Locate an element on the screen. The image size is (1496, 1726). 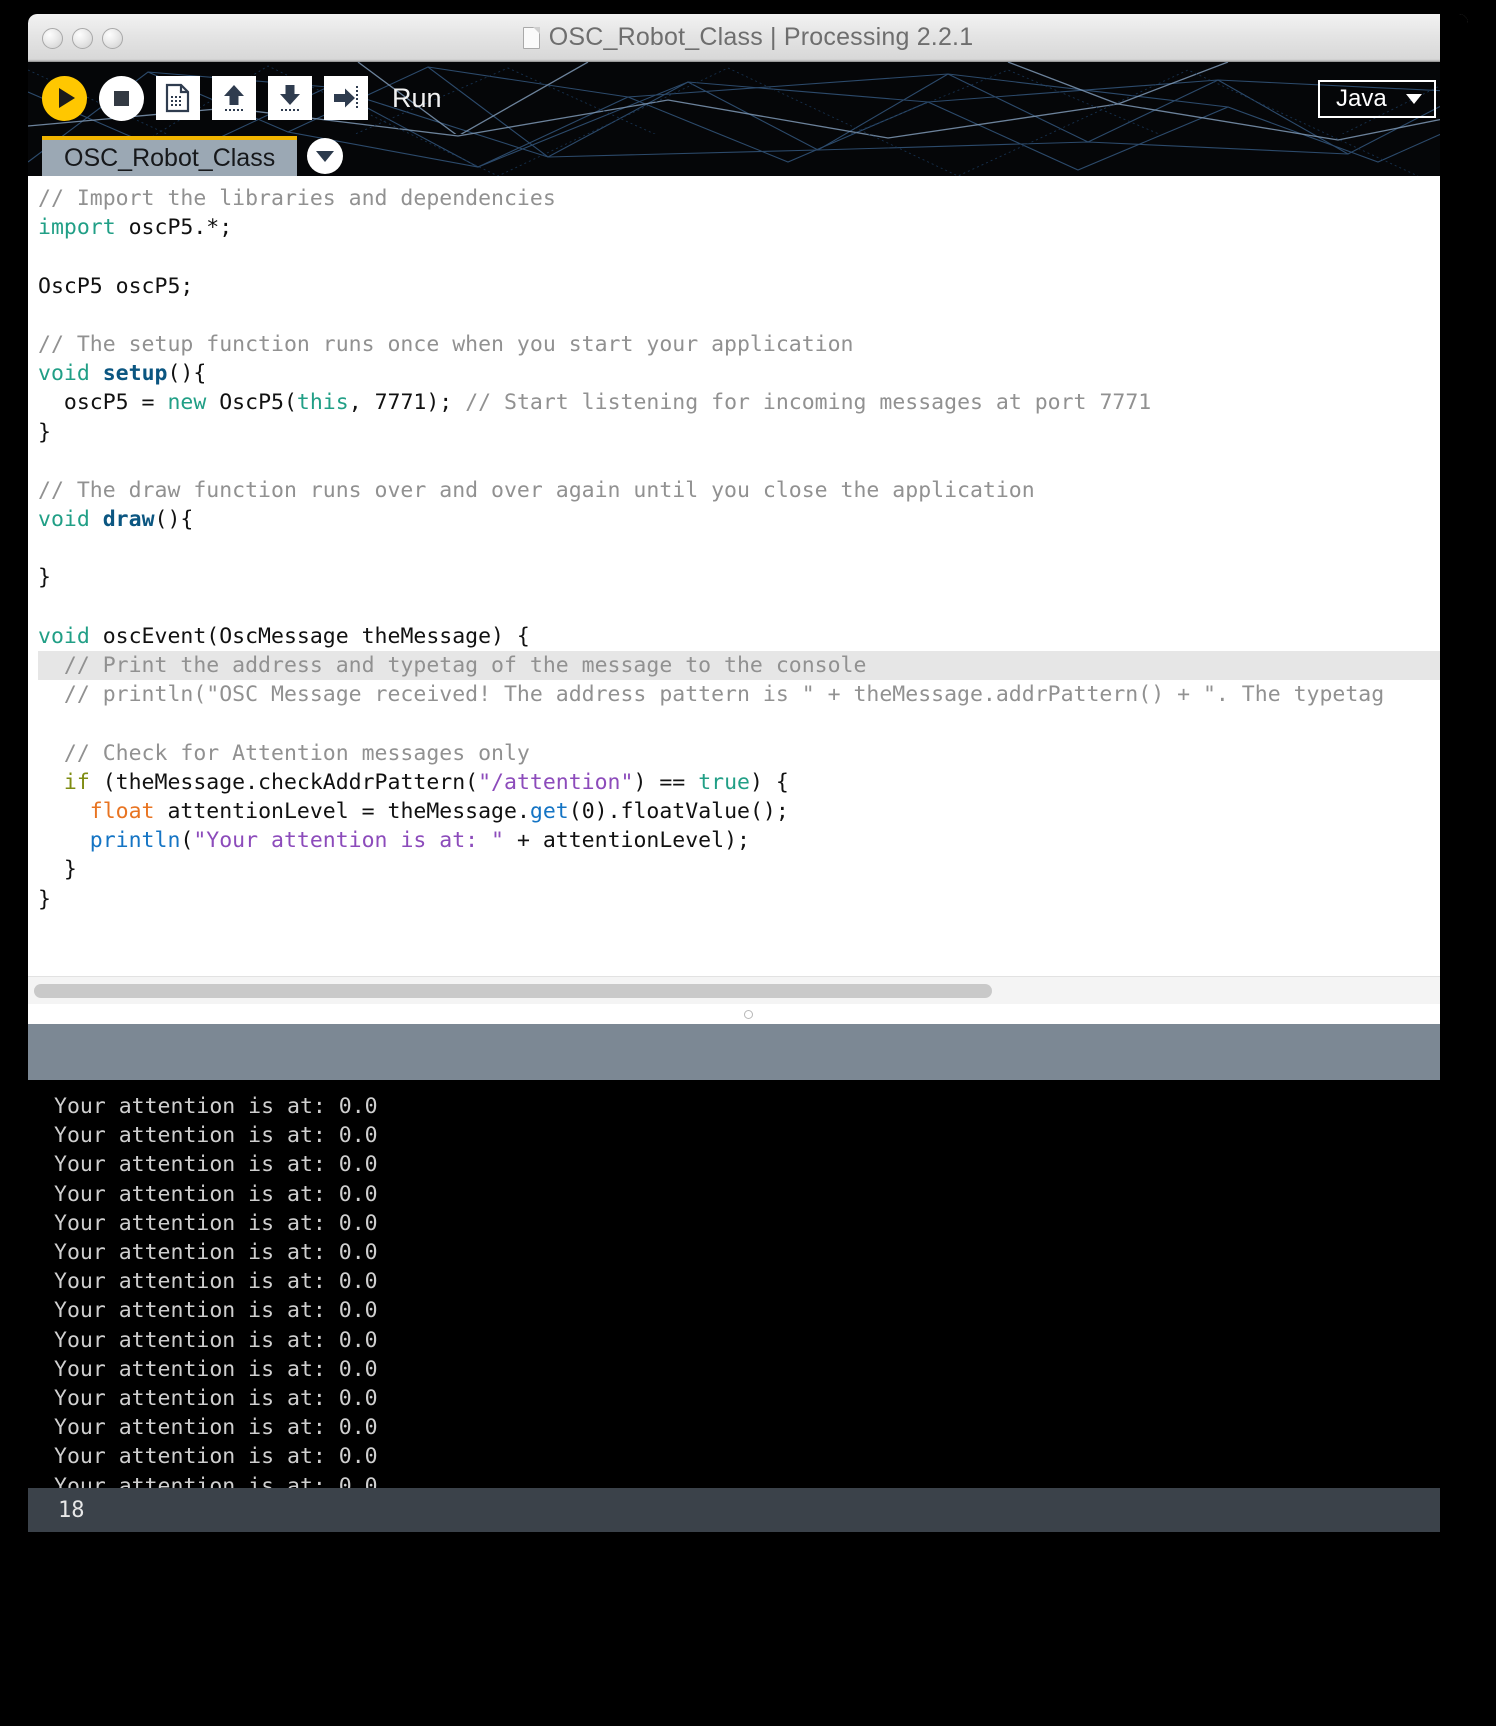
stop-button is located at coordinates (121, 98).